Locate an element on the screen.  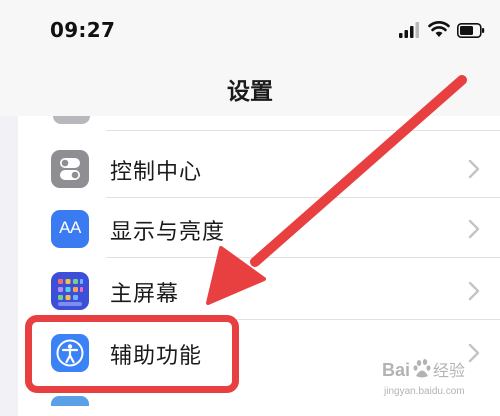
partial-icon is located at coordinates (71, 120).